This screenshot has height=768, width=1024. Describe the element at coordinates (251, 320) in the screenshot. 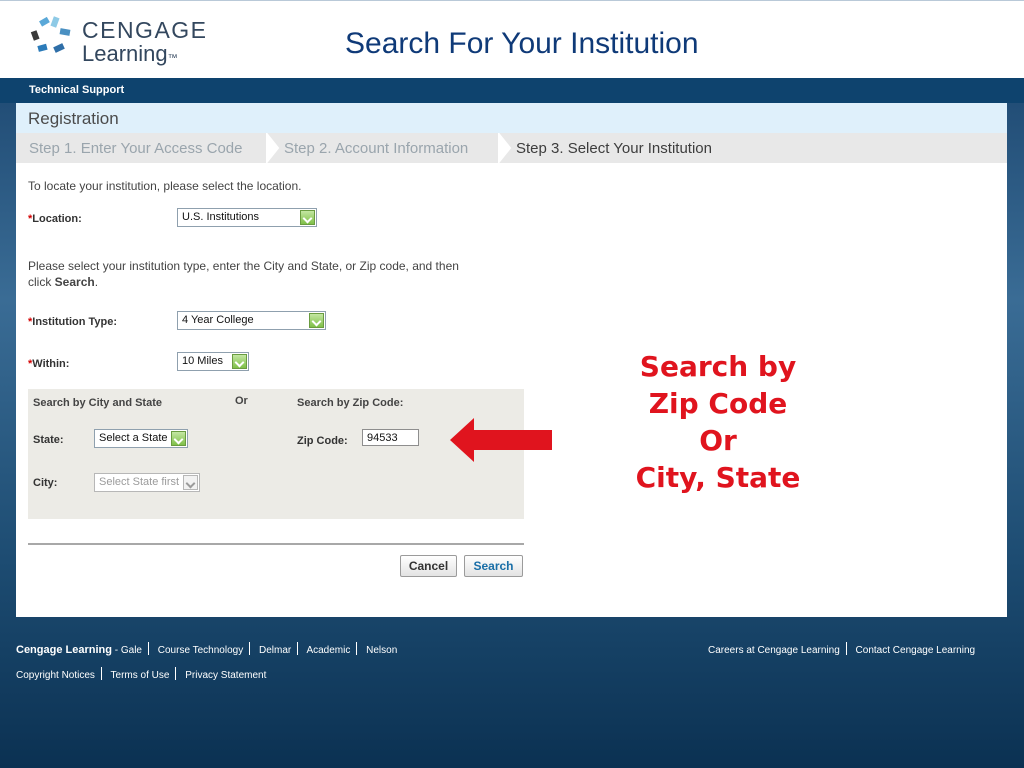

I see `institution-type-select: 4 Year College` at that location.